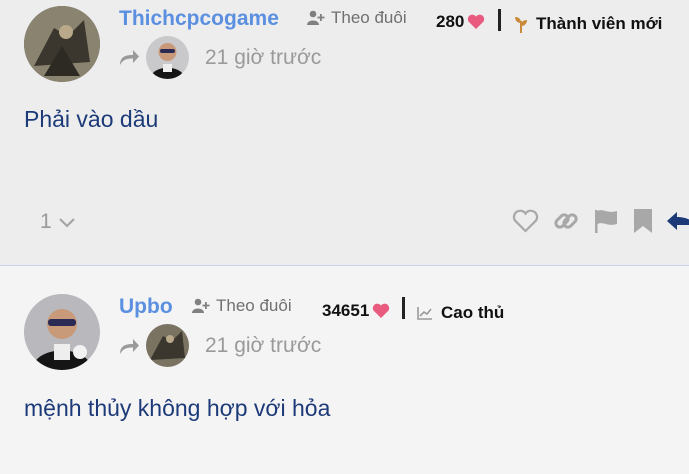 This screenshot has height=474, width=689. I want to click on replies-count: 1, so click(46, 221).